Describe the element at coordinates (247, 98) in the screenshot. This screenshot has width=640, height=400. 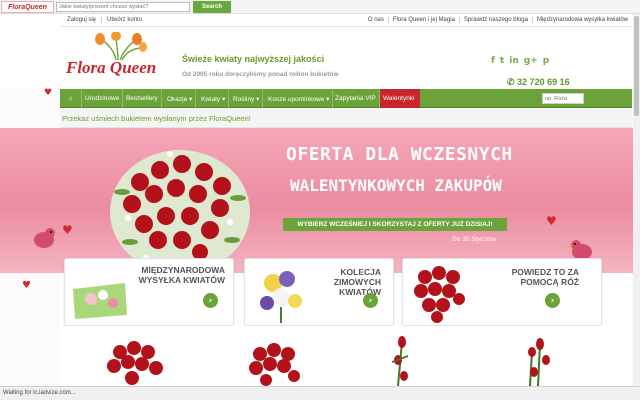
I see `nav-item-plants: Rośliny ▾` at that location.